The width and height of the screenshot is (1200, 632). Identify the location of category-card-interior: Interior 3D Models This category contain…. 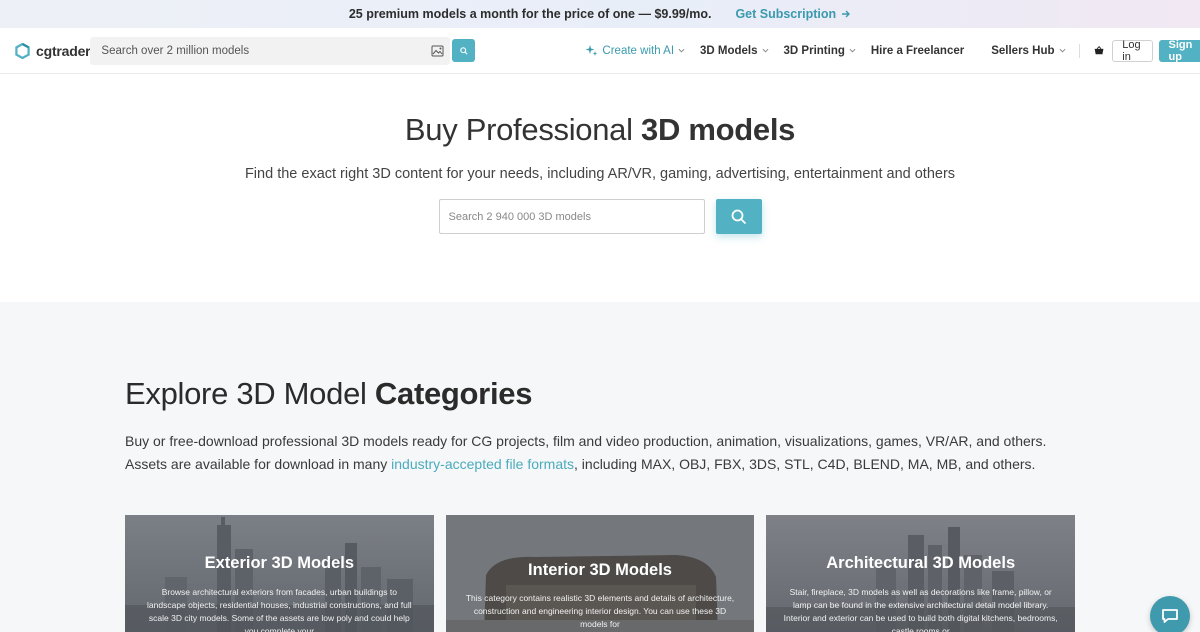
(600, 573).